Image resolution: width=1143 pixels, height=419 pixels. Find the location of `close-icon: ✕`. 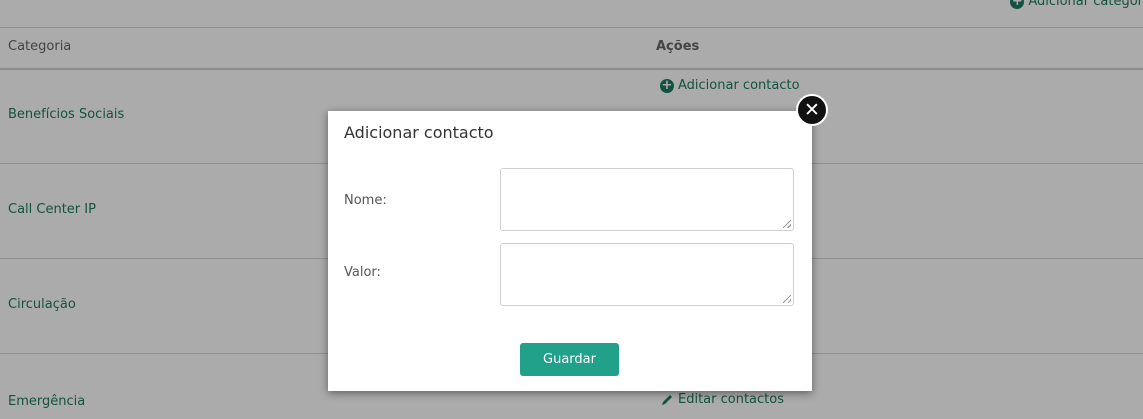

close-icon: ✕ is located at coordinates (812, 110).